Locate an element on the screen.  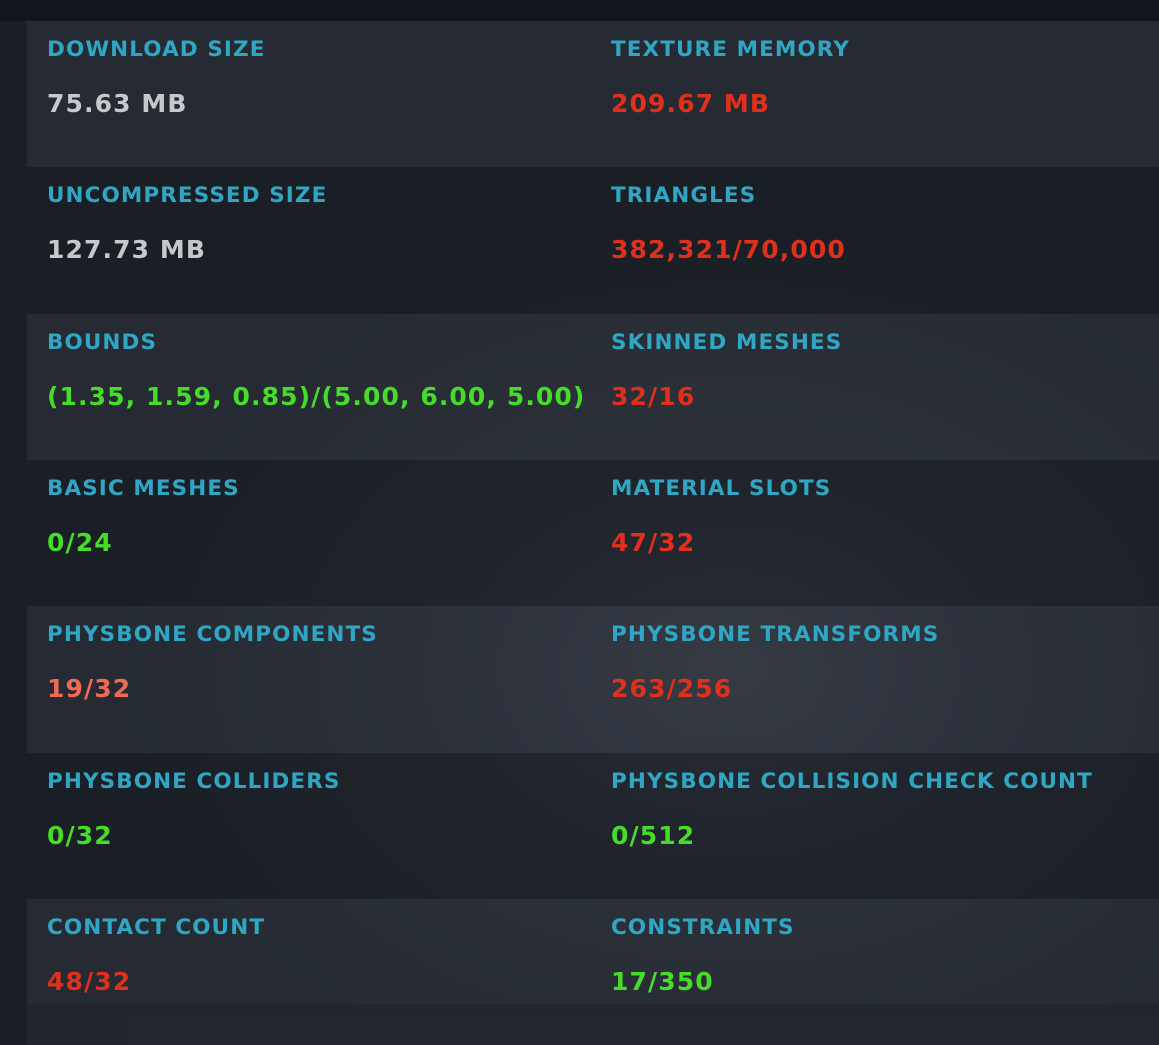
stat-value: 209.67 MB is located at coordinates (691, 103).